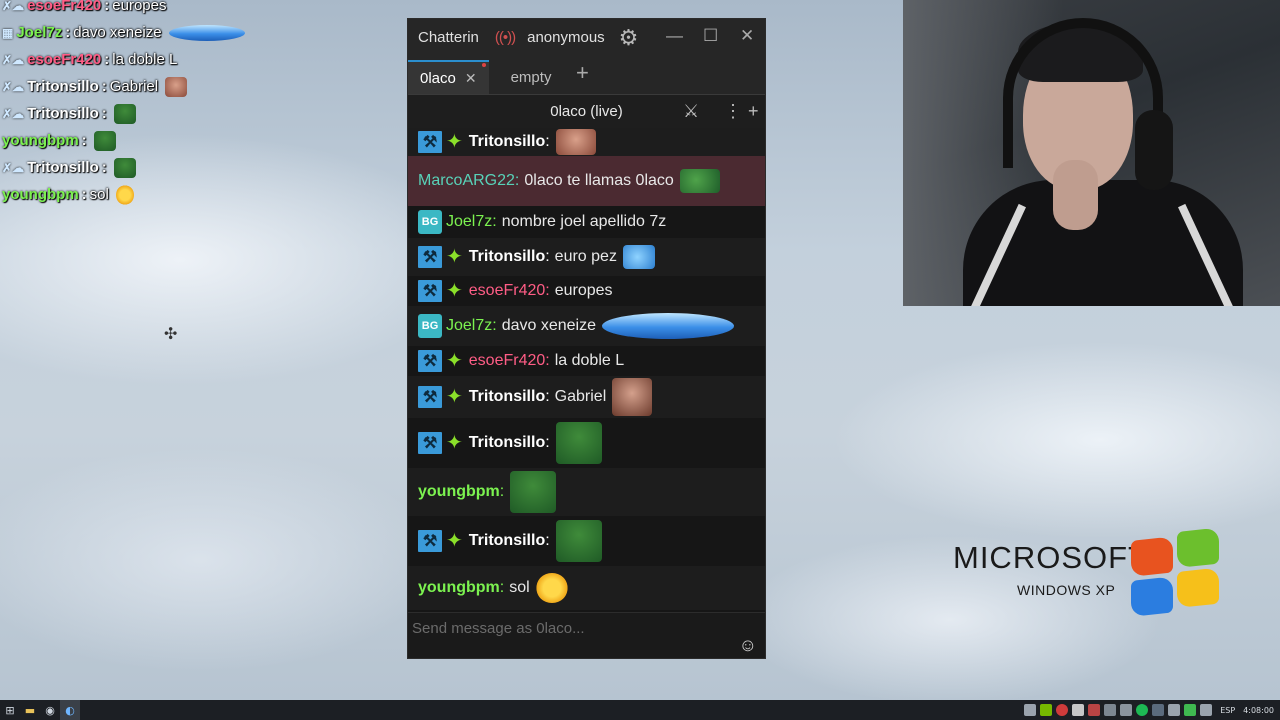 The width and height of the screenshot is (1280, 720). I want to click on message-text: davo xeneize, so click(548, 325).